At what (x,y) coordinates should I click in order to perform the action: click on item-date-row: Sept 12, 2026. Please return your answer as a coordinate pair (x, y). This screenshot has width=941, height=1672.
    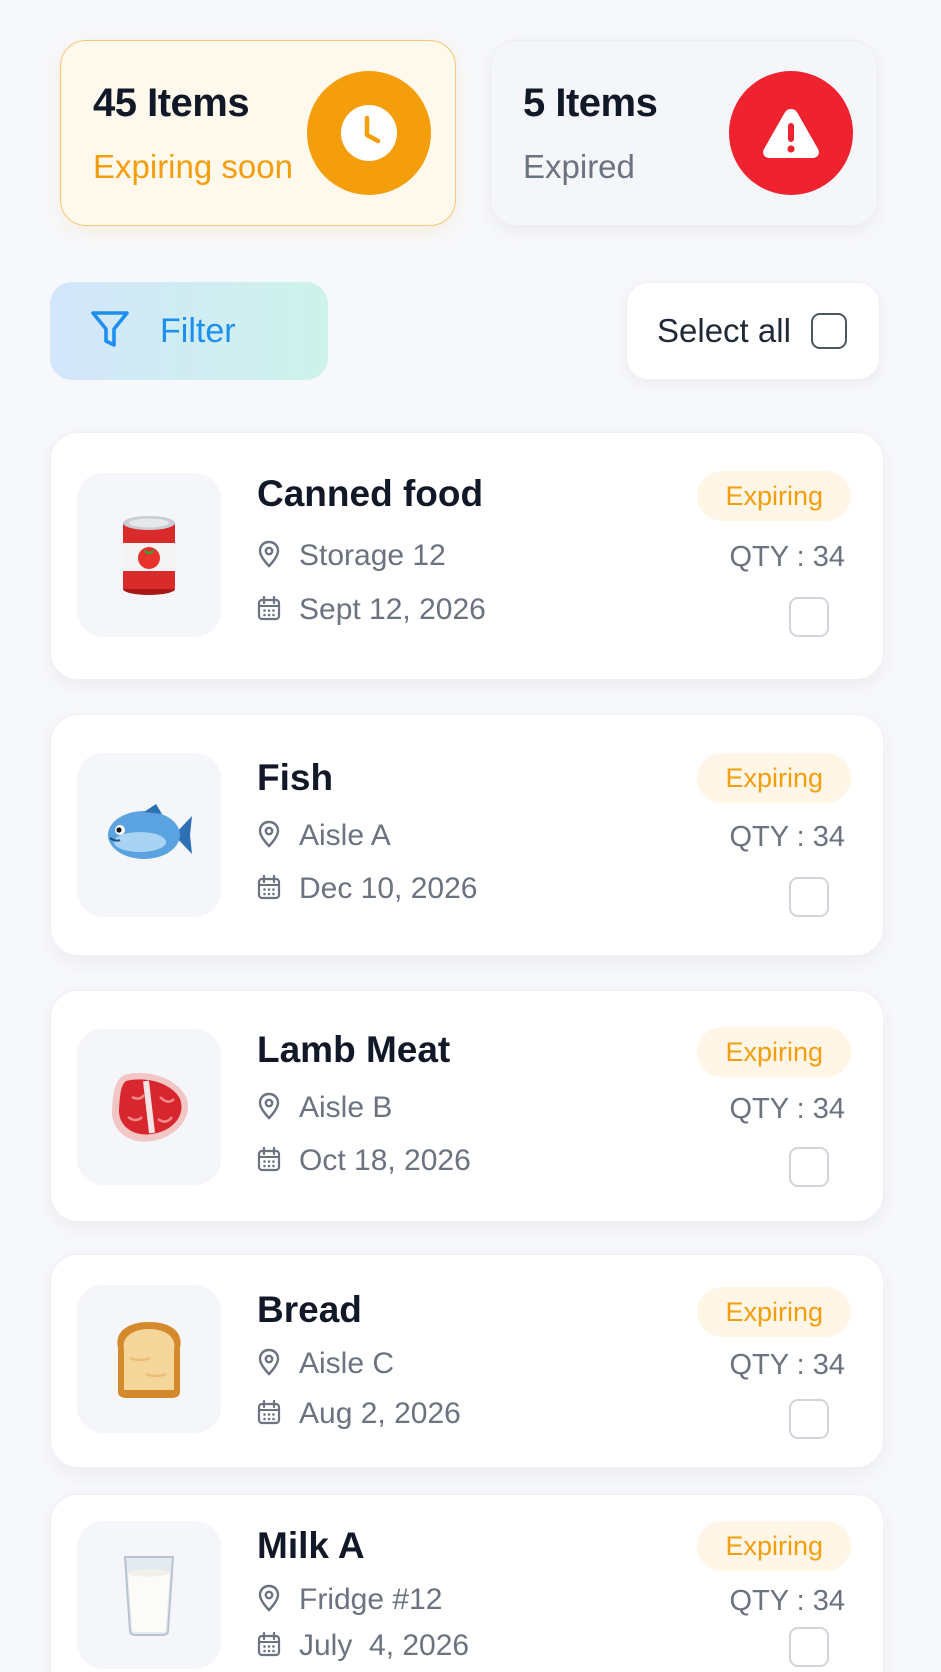
    Looking at the image, I should click on (371, 610).